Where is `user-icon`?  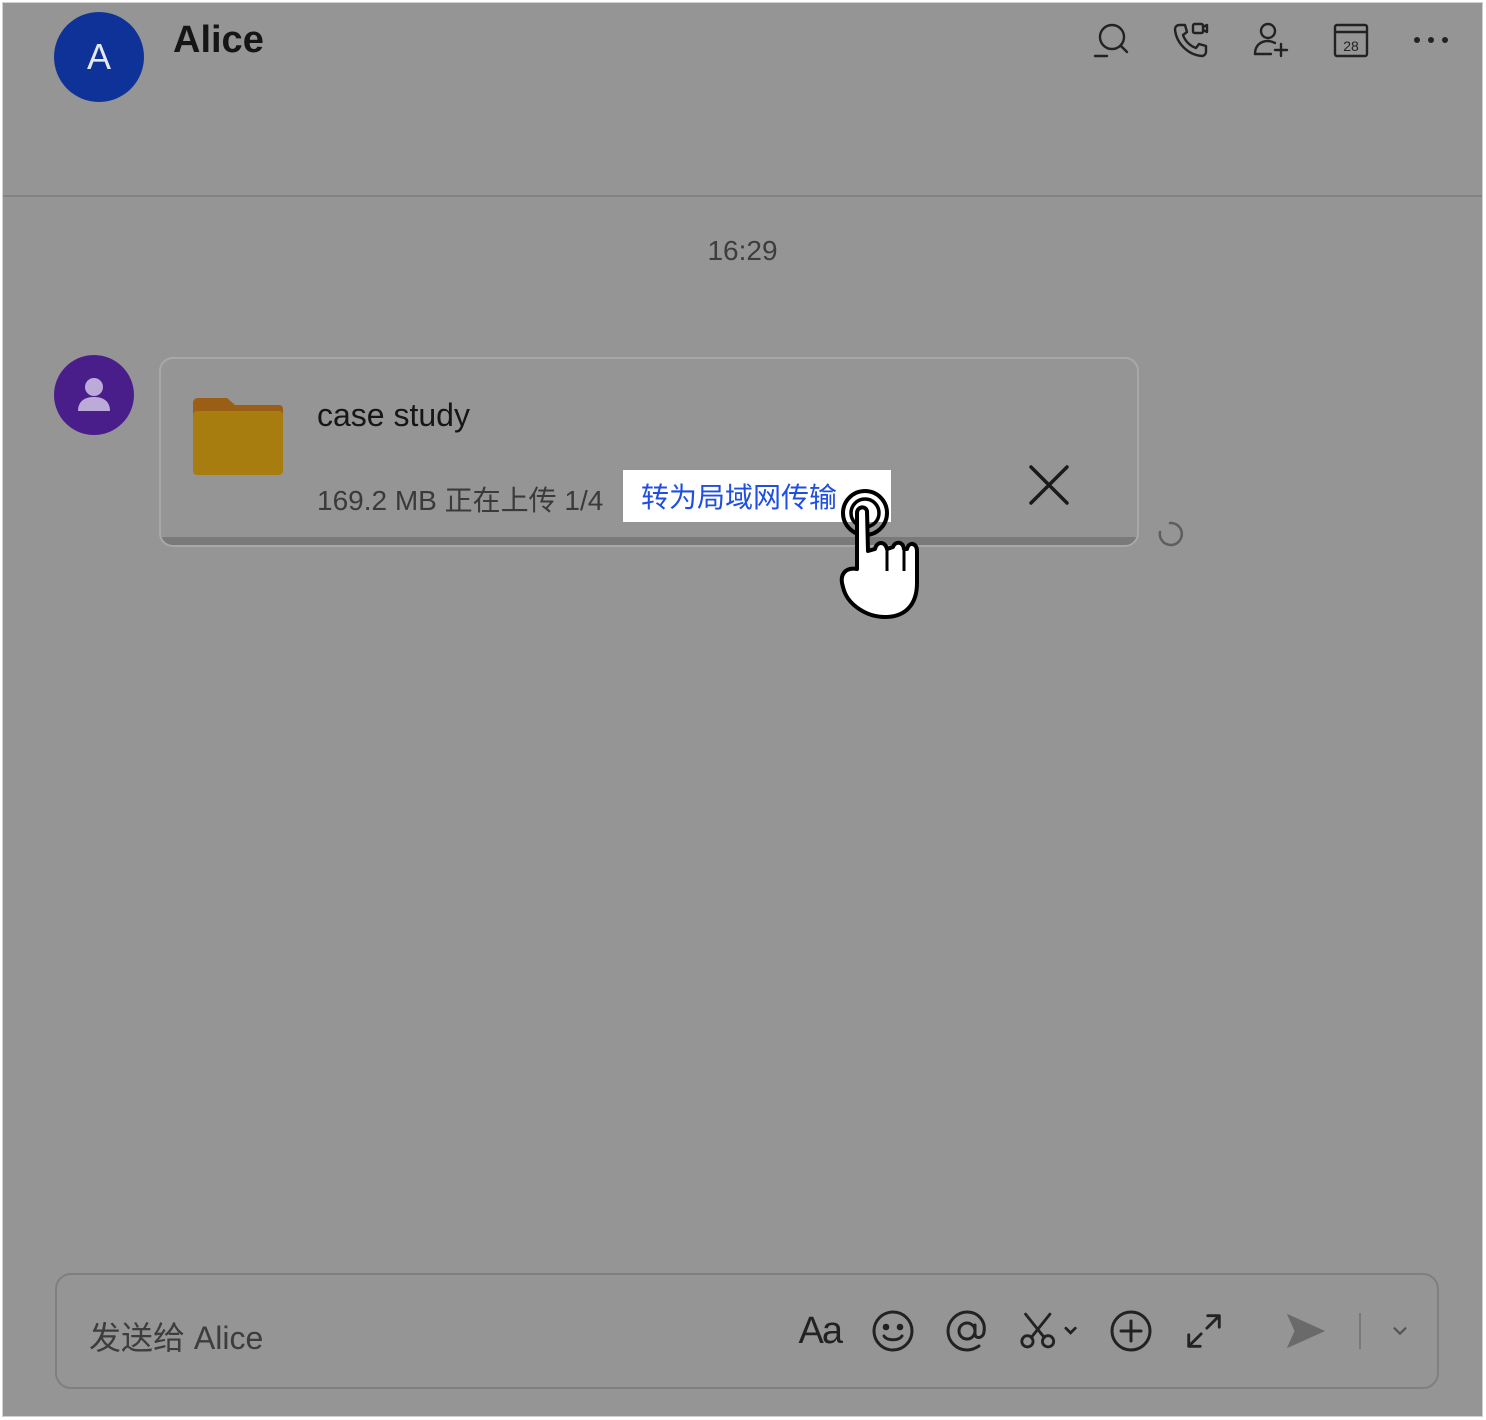 user-icon is located at coordinates (94, 394).